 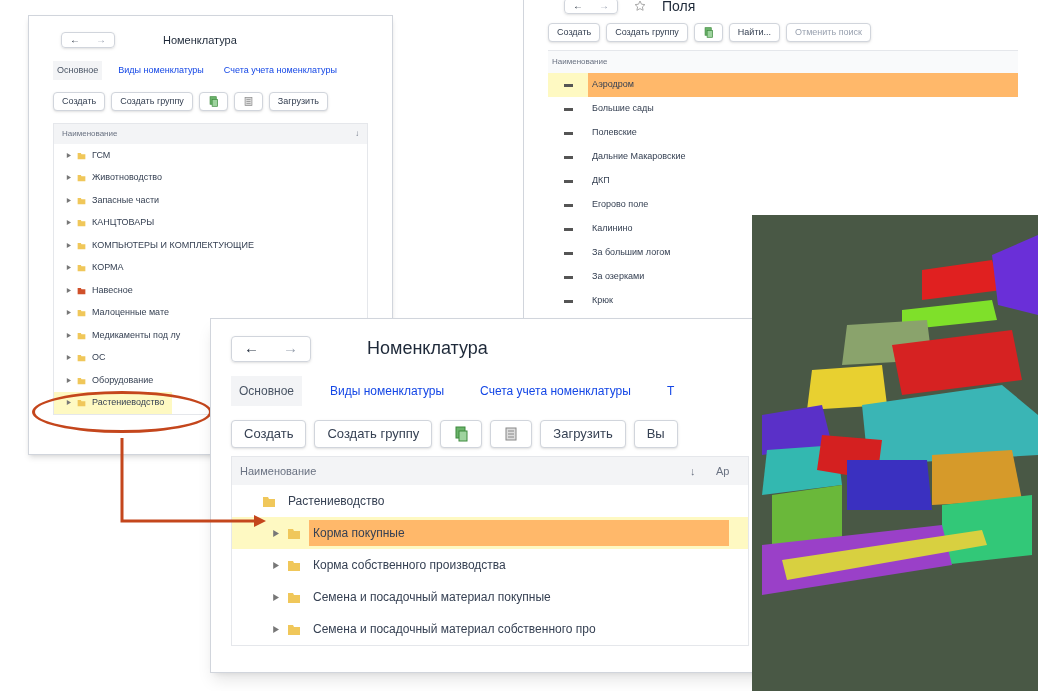 What do you see at coordinates (86, 155) in the screenshot?
I see `tree-row: ГСМ` at bounding box center [86, 155].